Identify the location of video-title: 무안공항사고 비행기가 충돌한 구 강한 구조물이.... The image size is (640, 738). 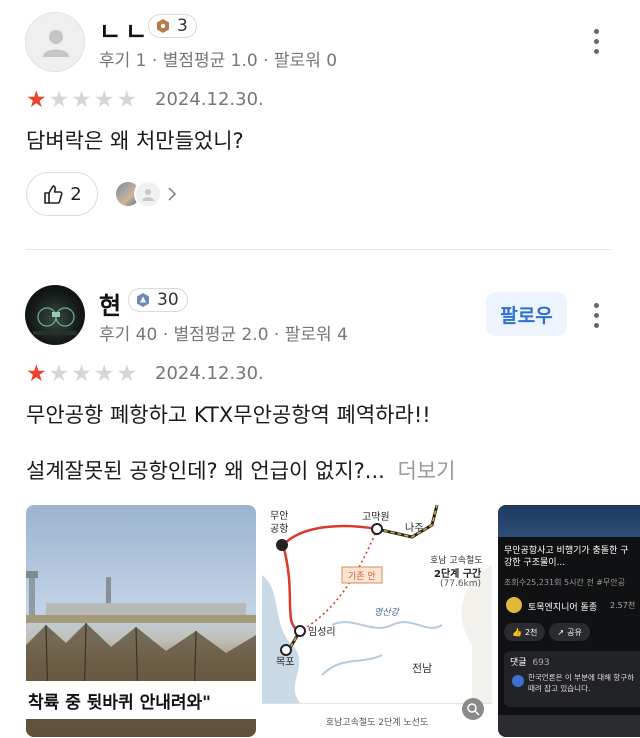
(572, 557).